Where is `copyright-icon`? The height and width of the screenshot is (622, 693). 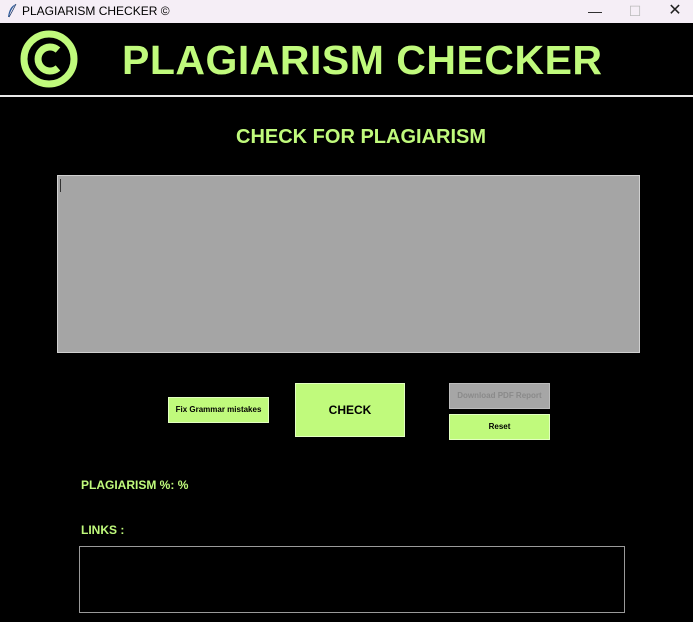
copyright-icon is located at coordinates (49, 59).